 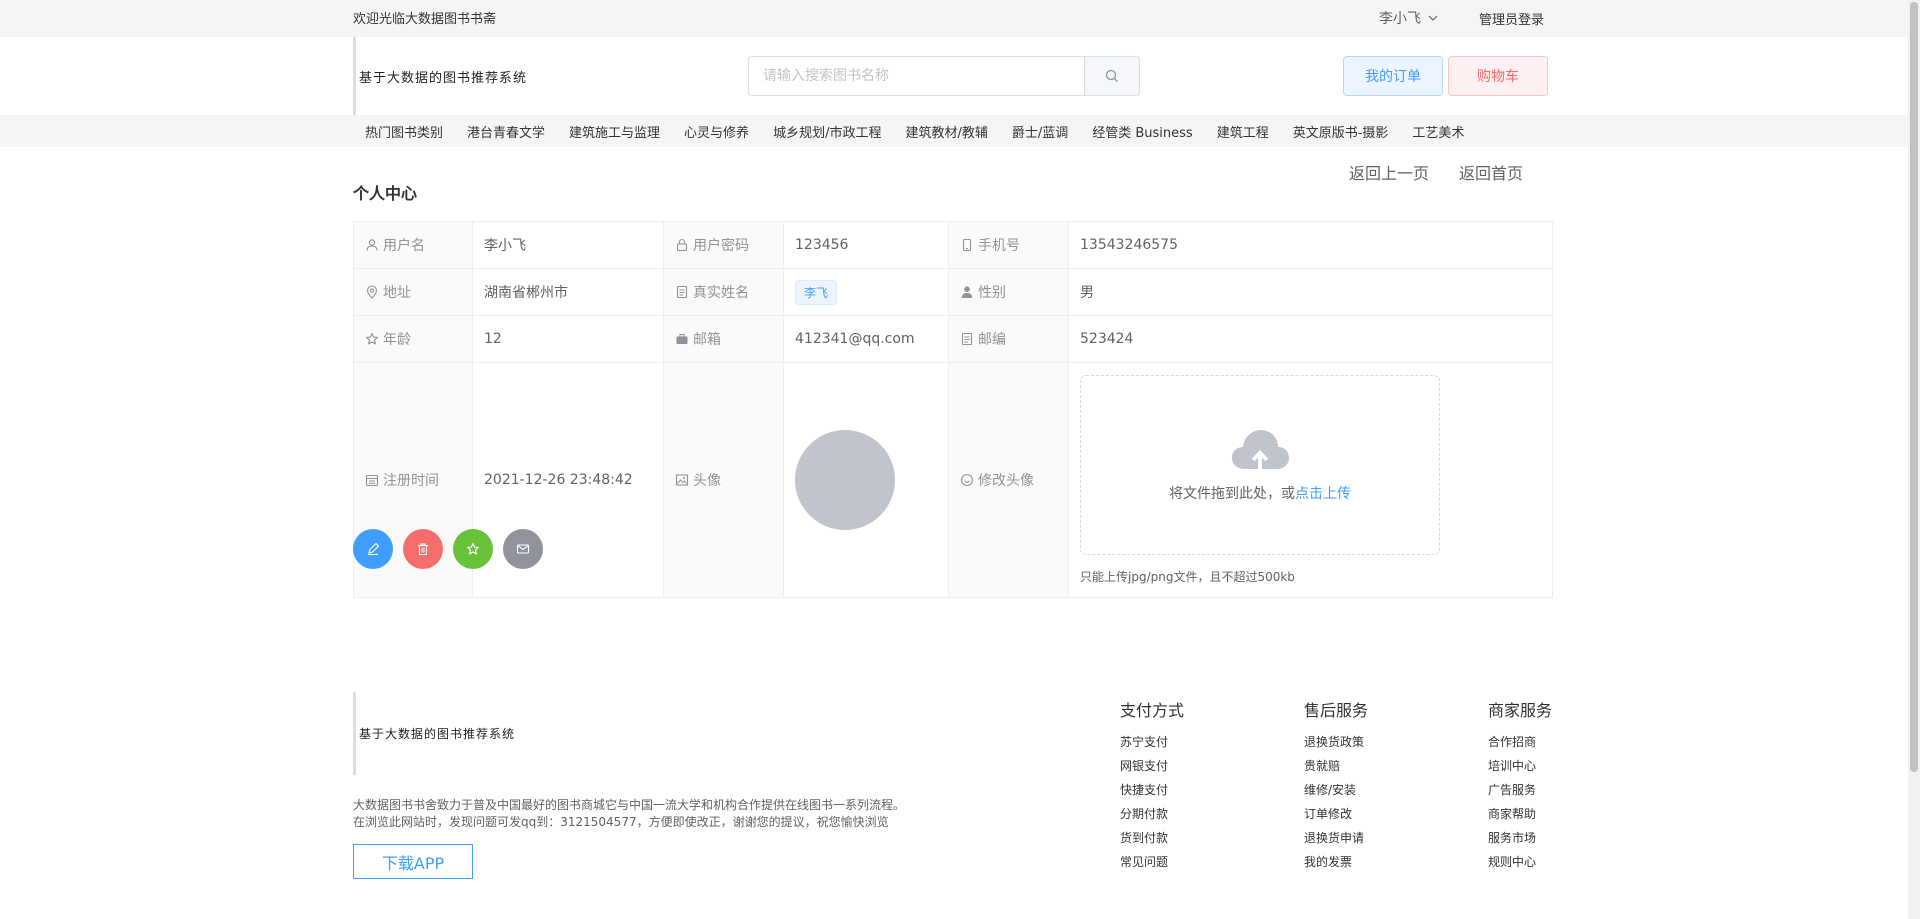 What do you see at coordinates (1433, 18) in the screenshot?
I see `chevron-down-icon` at bounding box center [1433, 18].